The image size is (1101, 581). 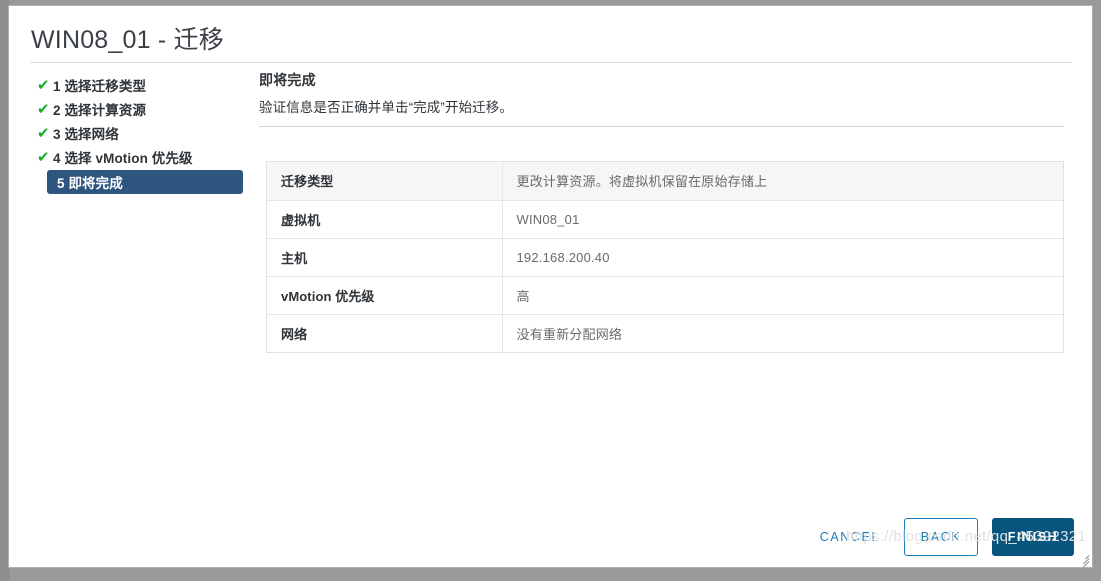 What do you see at coordinates (782, 219) in the screenshot?
I see `summary-value: WIN08_01` at bounding box center [782, 219].